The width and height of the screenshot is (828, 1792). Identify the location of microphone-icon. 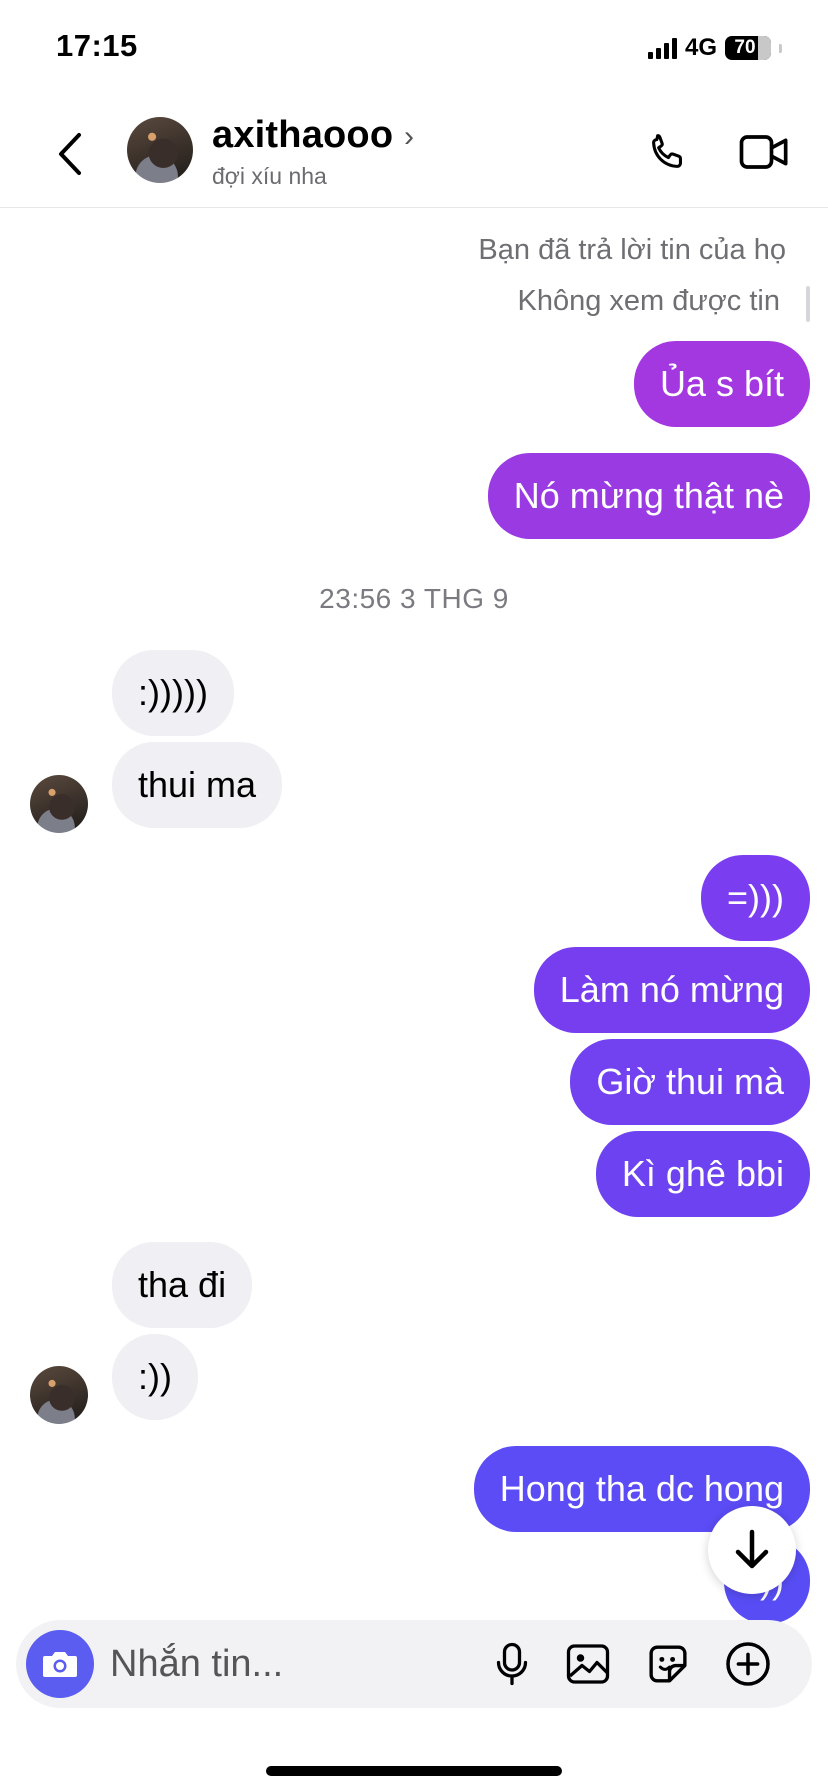
(512, 1664).